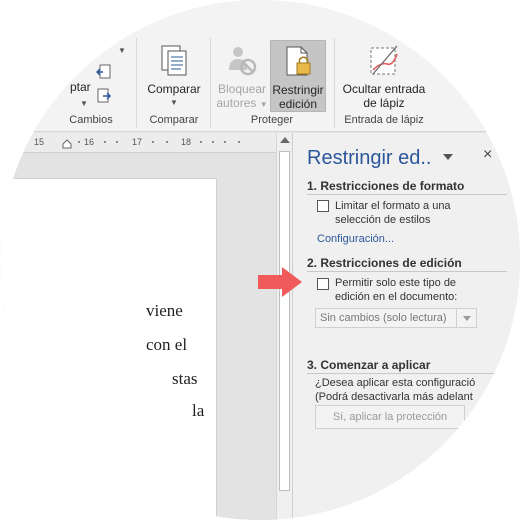 Image resolution: width=520 pixels, height=520 pixels. What do you see at coordinates (272, 120) in the screenshot?
I see `group-label-proteger: Proteger` at bounding box center [272, 120].